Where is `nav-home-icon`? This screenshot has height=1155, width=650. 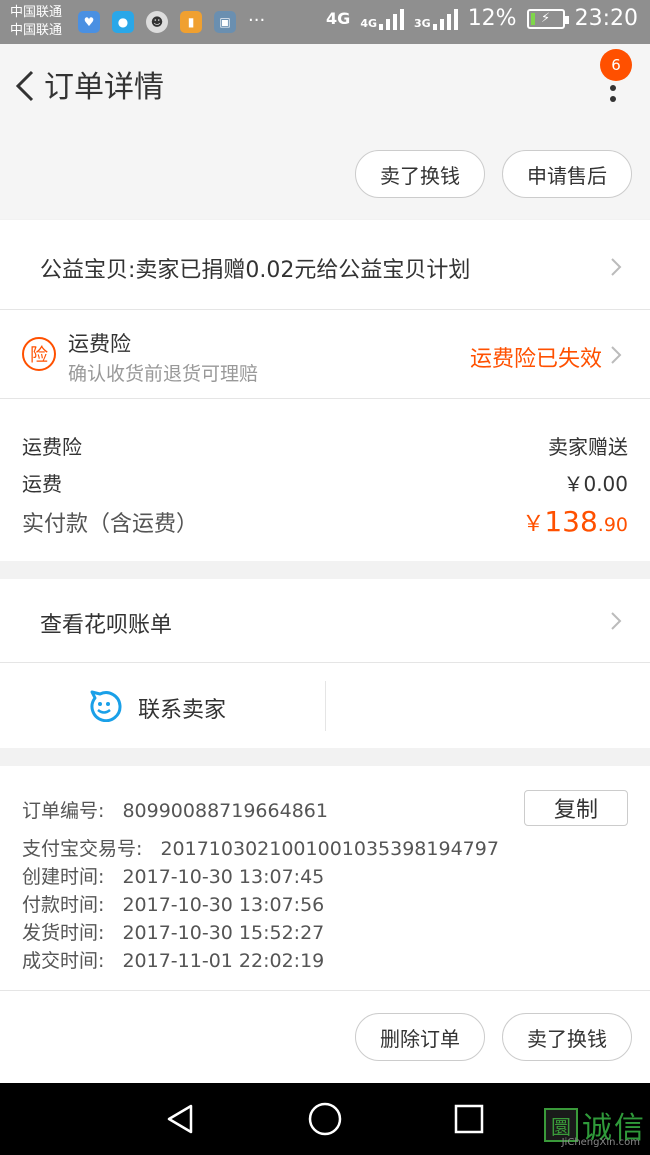 nav-home-icon is located at coordinates (325, 1119).